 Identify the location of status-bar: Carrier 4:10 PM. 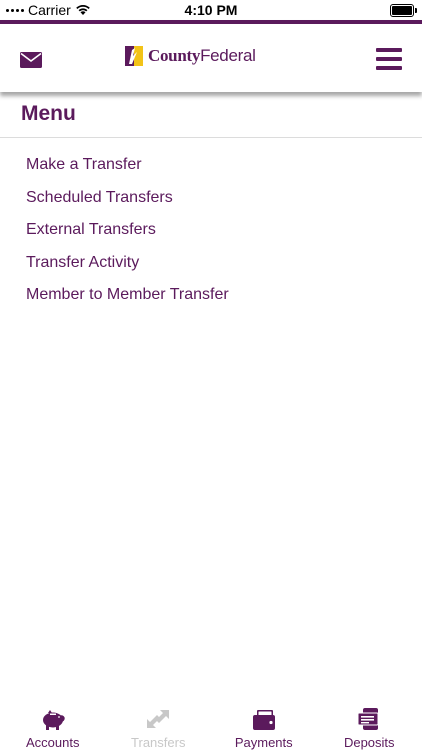
(211, 10).